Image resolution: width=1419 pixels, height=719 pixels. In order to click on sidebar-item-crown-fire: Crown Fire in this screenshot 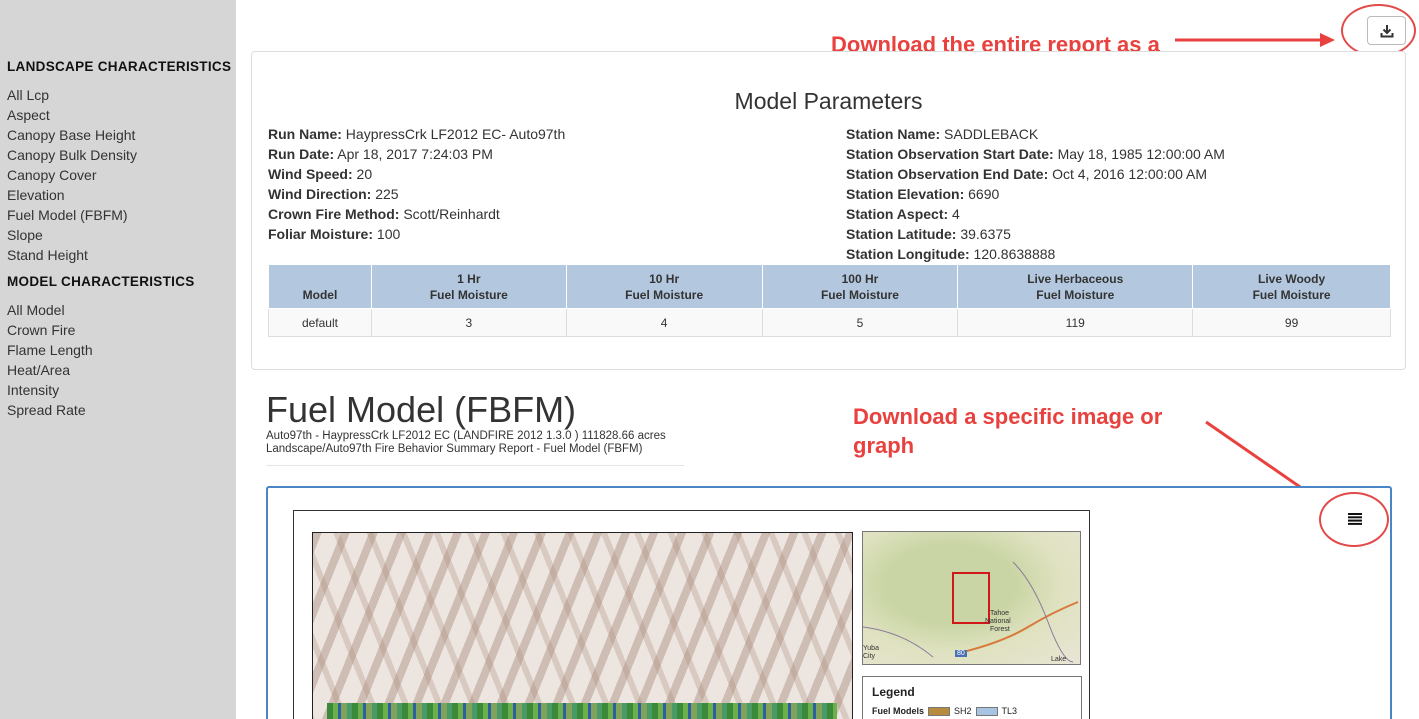, I will do `click(41, 330)`.